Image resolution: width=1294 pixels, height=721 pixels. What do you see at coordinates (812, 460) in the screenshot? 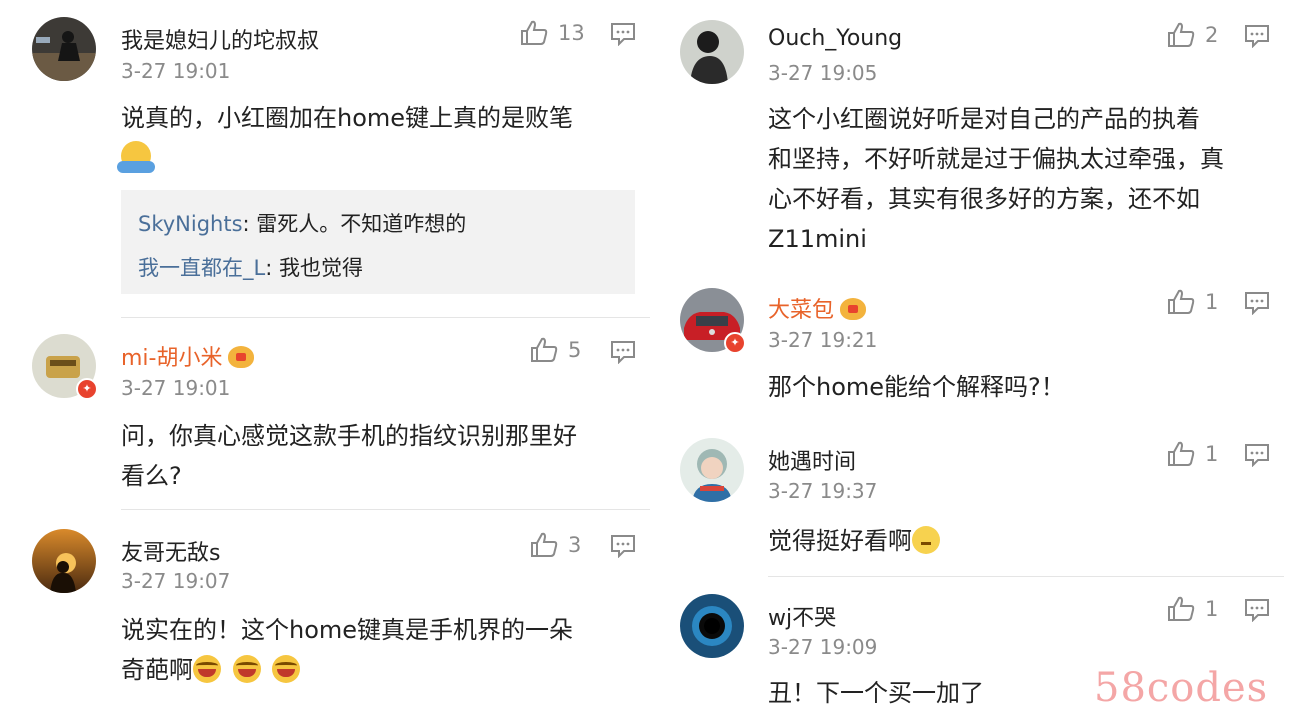
I see `username: 她遇时间` at bounding box center [812, 460].